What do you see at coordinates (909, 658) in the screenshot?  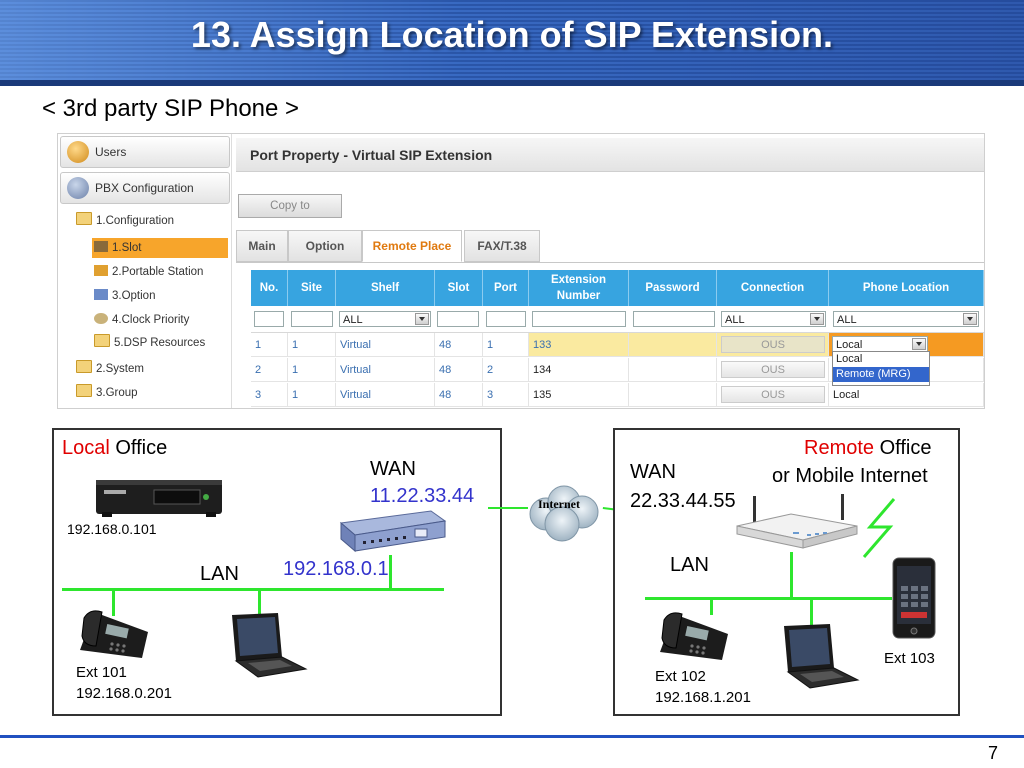 I see `ext103-label: Ext 103` at bounding box center [909, 658].